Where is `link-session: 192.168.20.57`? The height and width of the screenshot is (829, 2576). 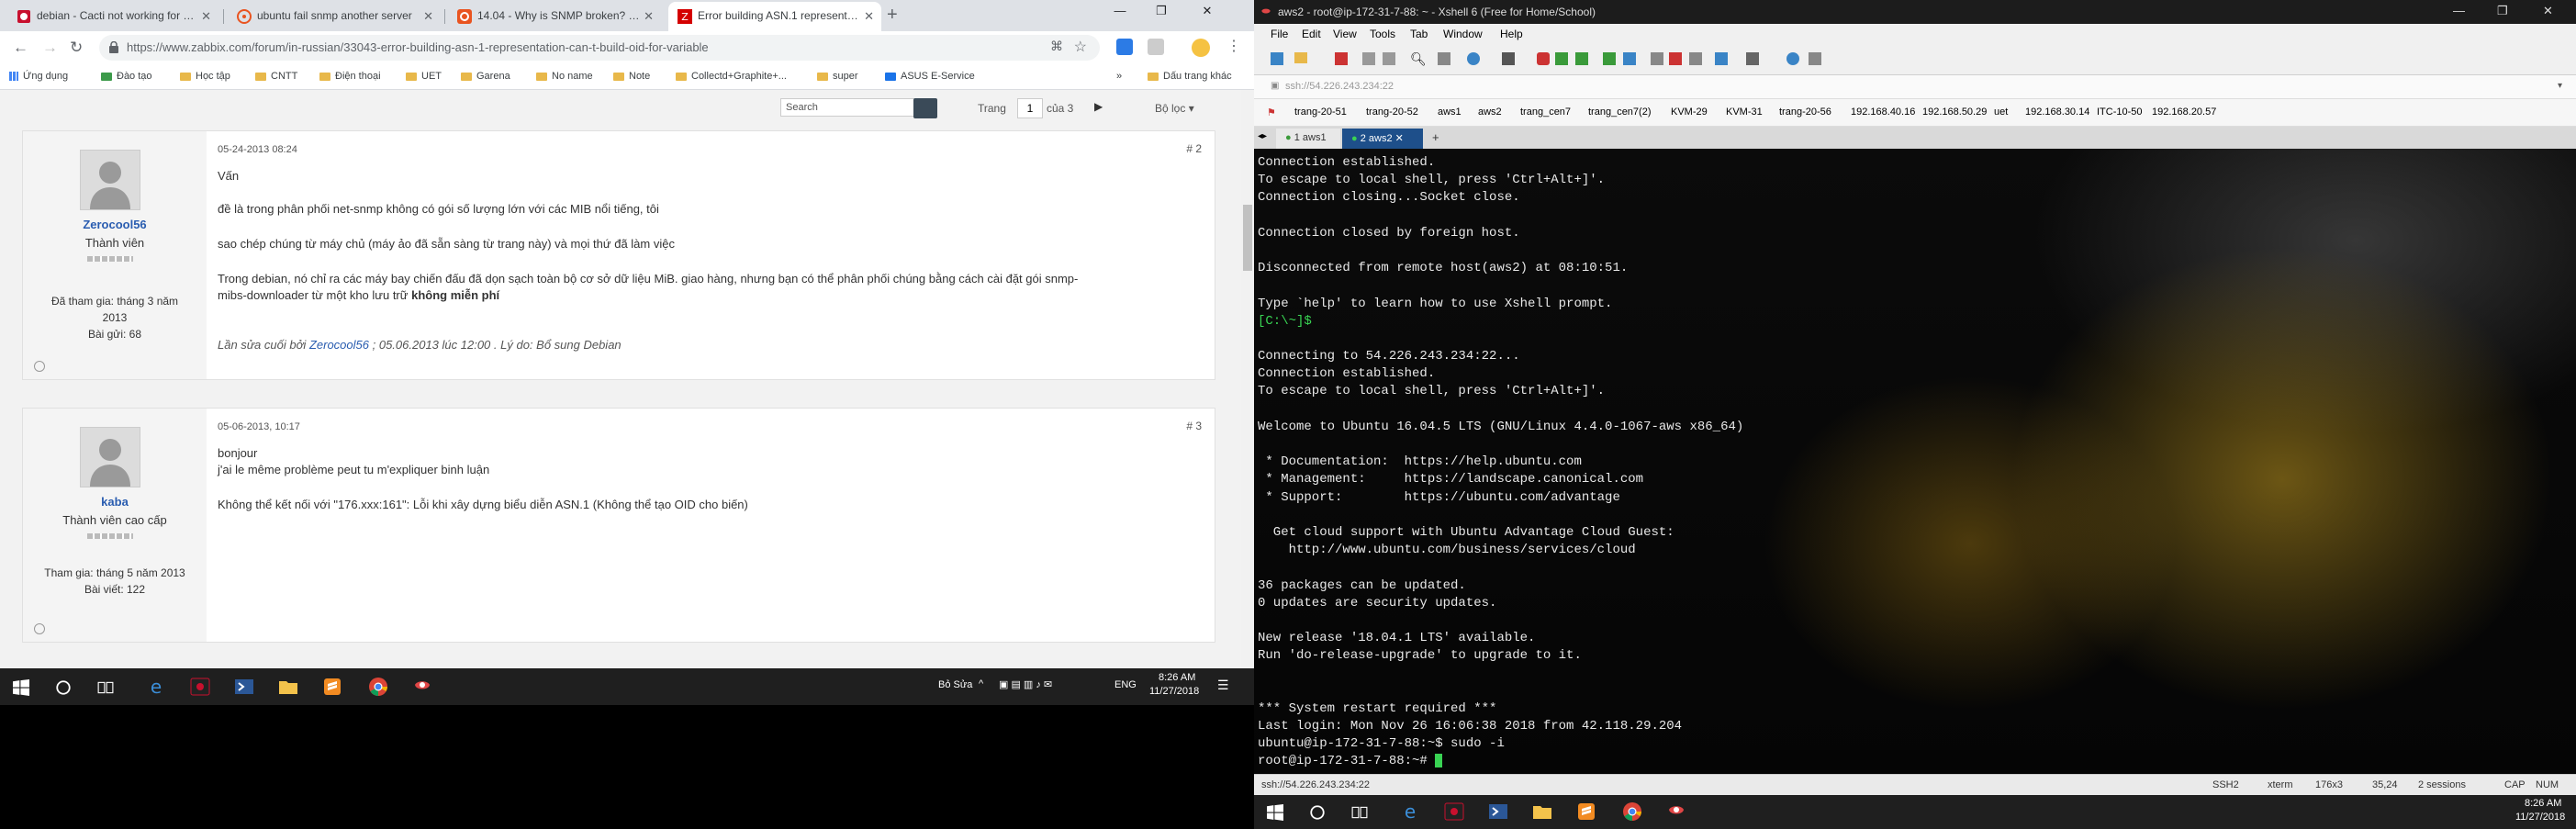
link-session: 192.168.20.57 is located at coordinates (2184, 112).